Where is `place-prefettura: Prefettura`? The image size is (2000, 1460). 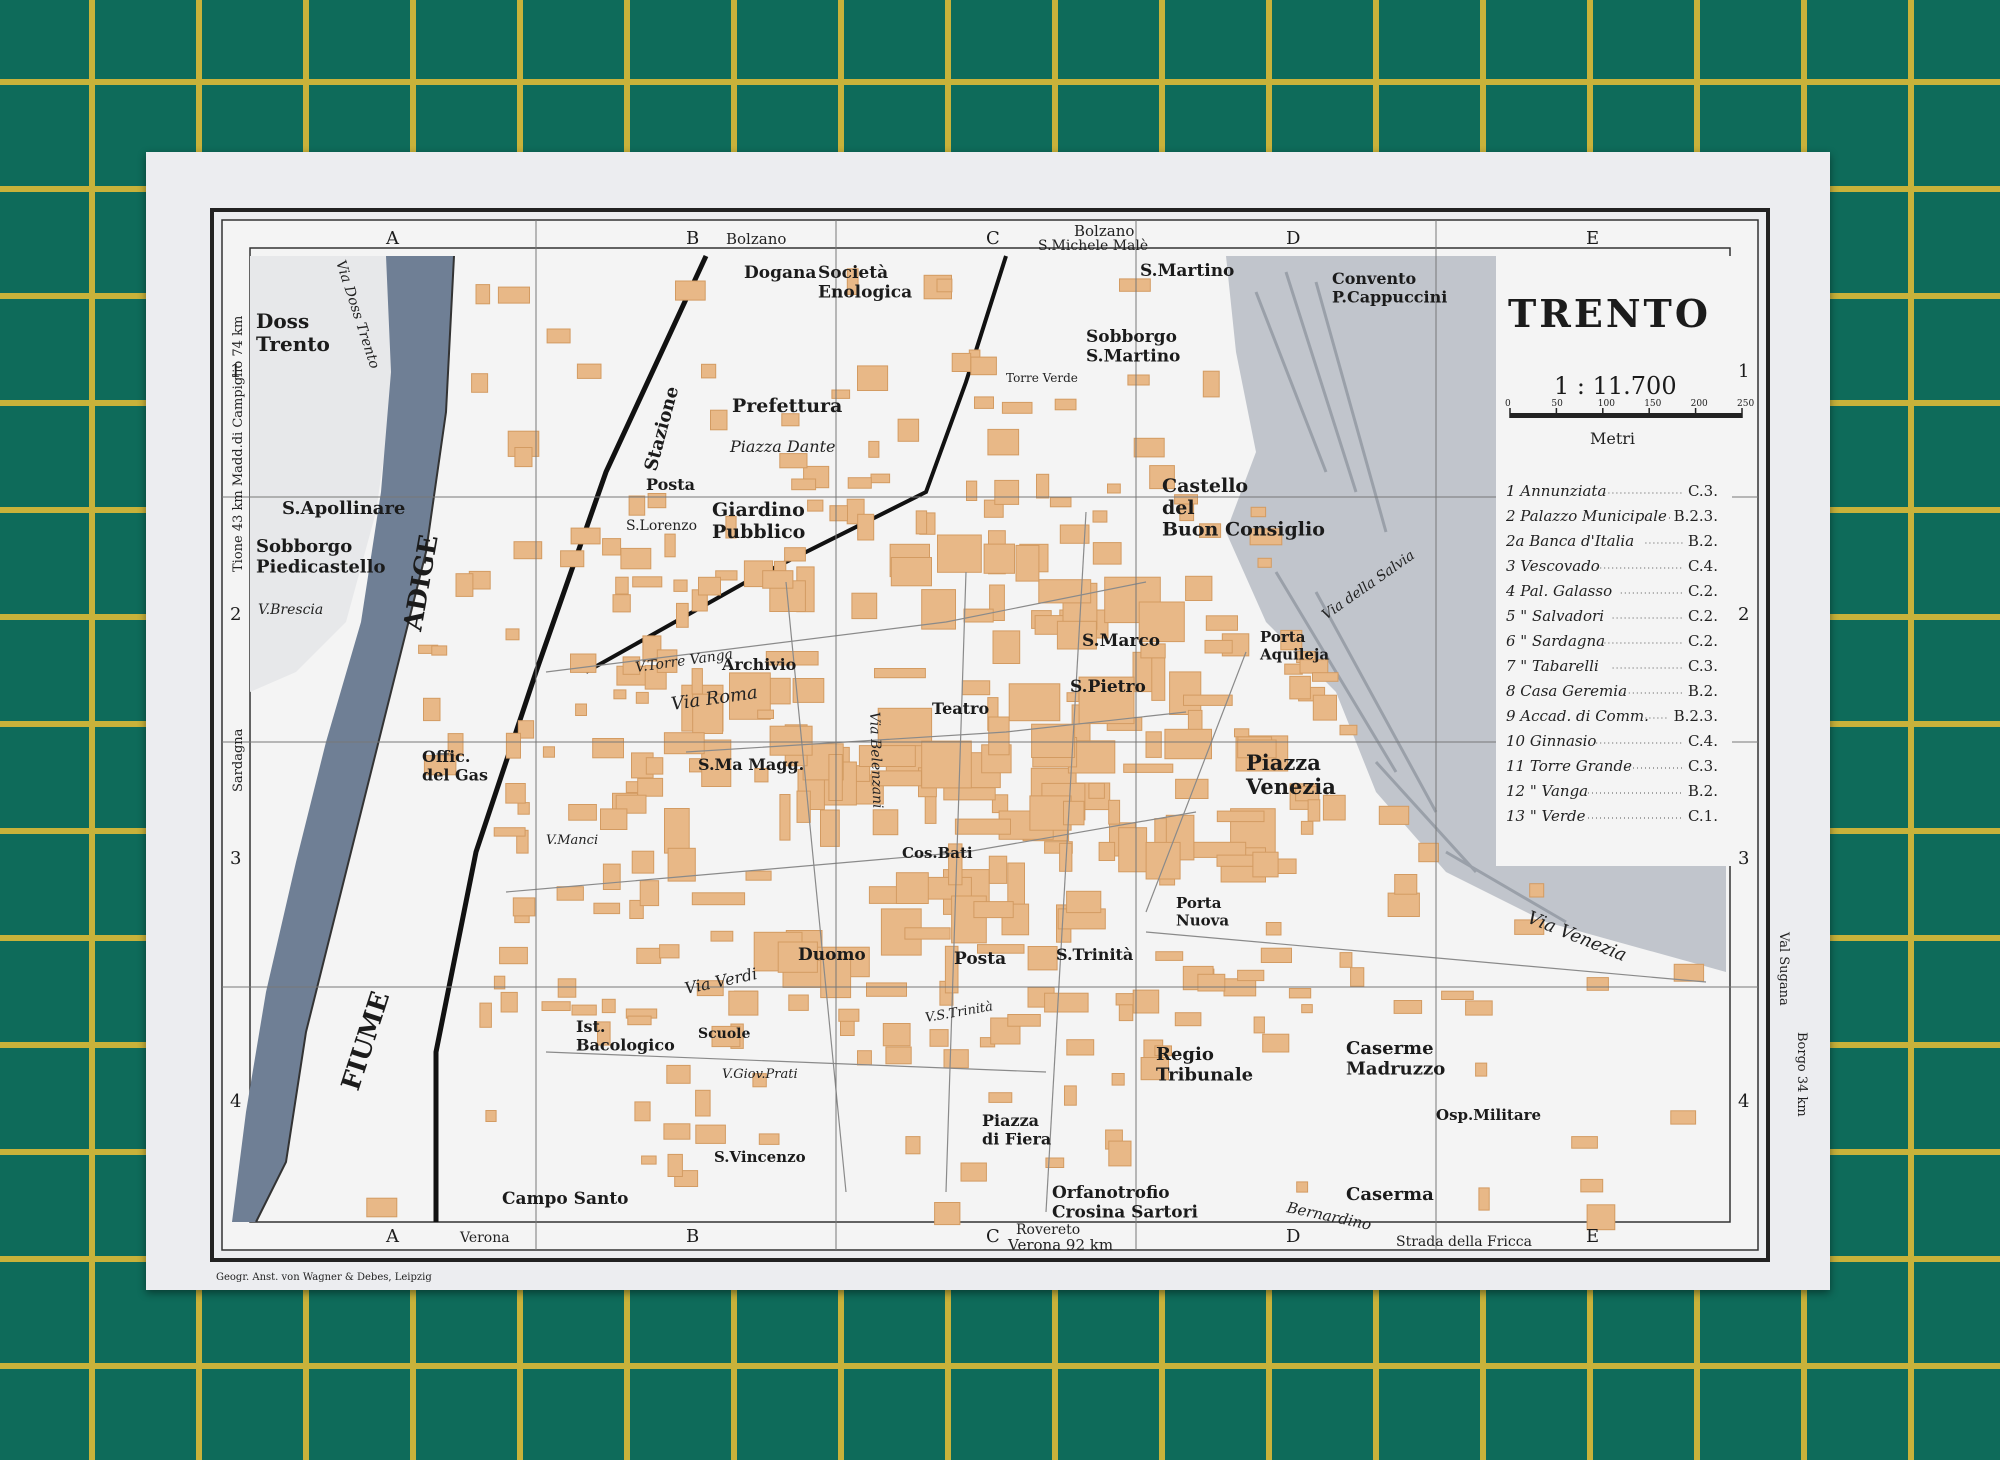 place-prefettura: Prefettura is located at coordinates (787, 406).